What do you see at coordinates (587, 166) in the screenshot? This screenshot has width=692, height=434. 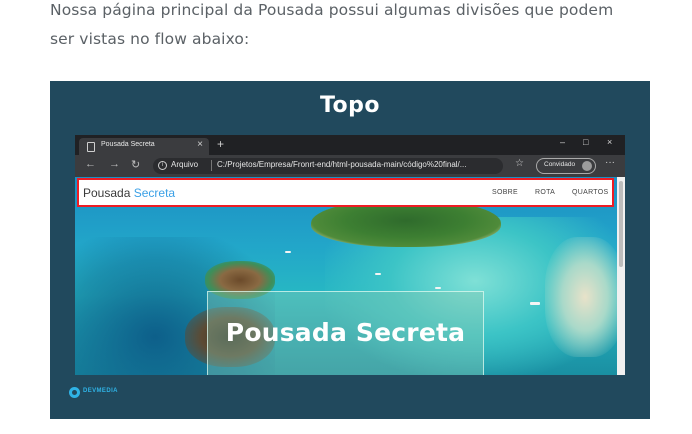 I see `avatar-icon` at bounding box center [587, 166].